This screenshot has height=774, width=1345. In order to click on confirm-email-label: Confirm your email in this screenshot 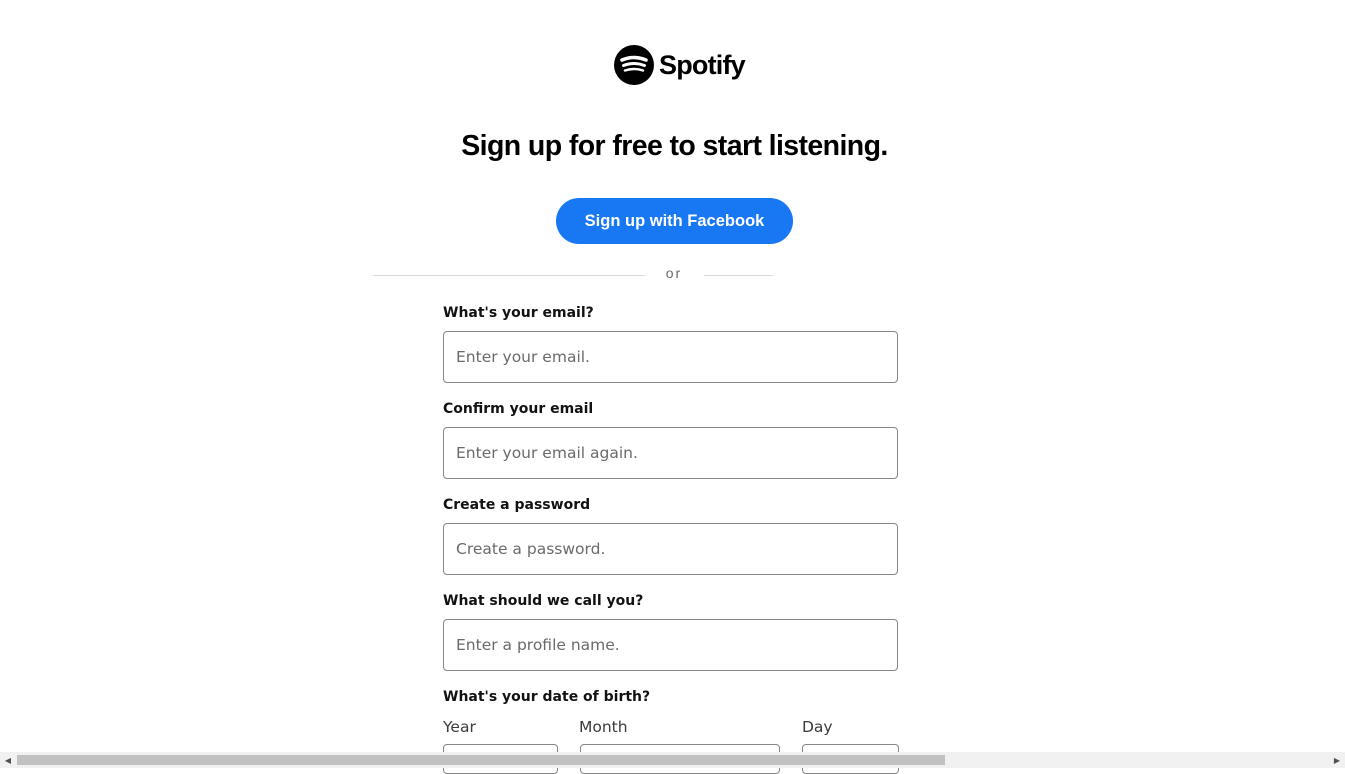, I will do `click(518, 409)`.